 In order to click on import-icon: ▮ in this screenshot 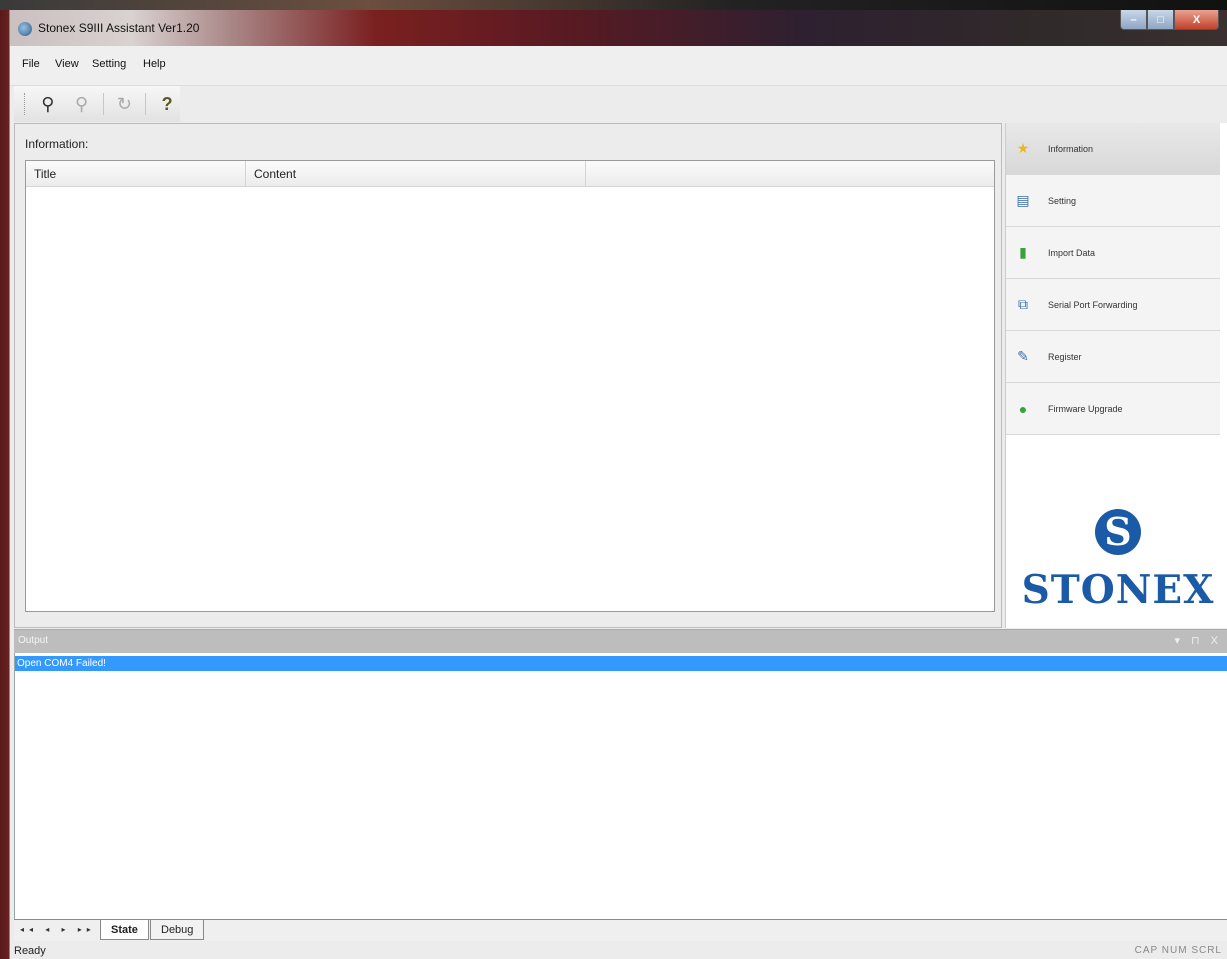, I will do `click(1023, 252)`.